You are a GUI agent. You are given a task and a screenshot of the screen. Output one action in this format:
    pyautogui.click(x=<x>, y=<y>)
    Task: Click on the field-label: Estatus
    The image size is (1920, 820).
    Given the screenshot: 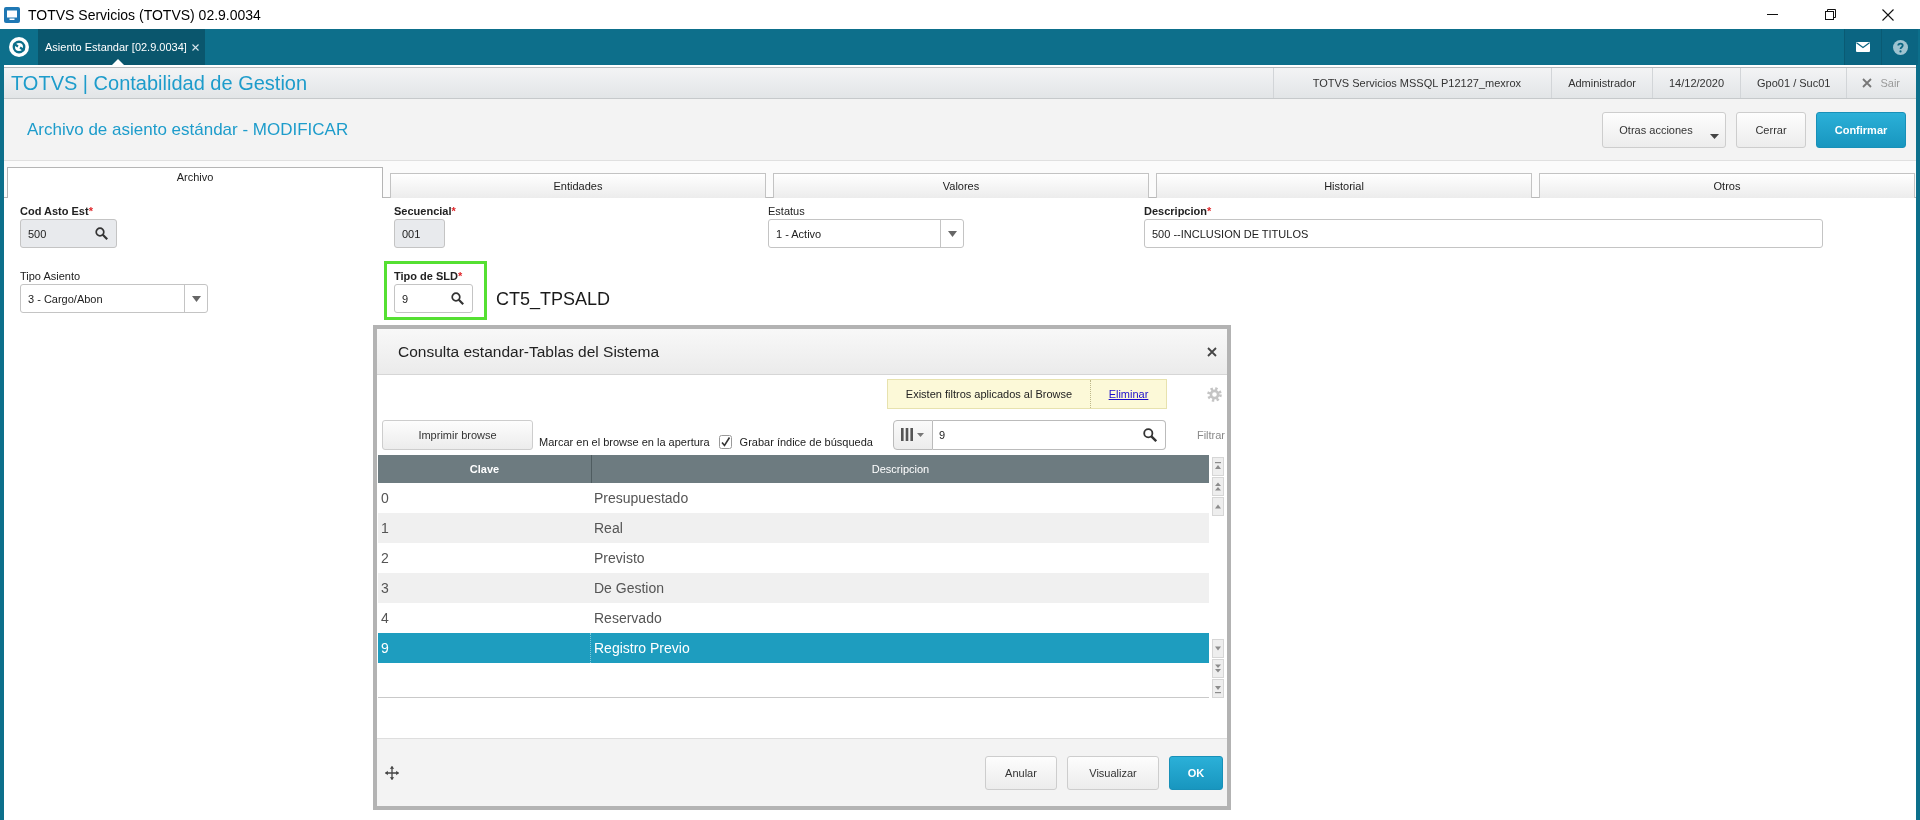 What is the action you would take?
    pyautogui.click(x=786, y=211)
    